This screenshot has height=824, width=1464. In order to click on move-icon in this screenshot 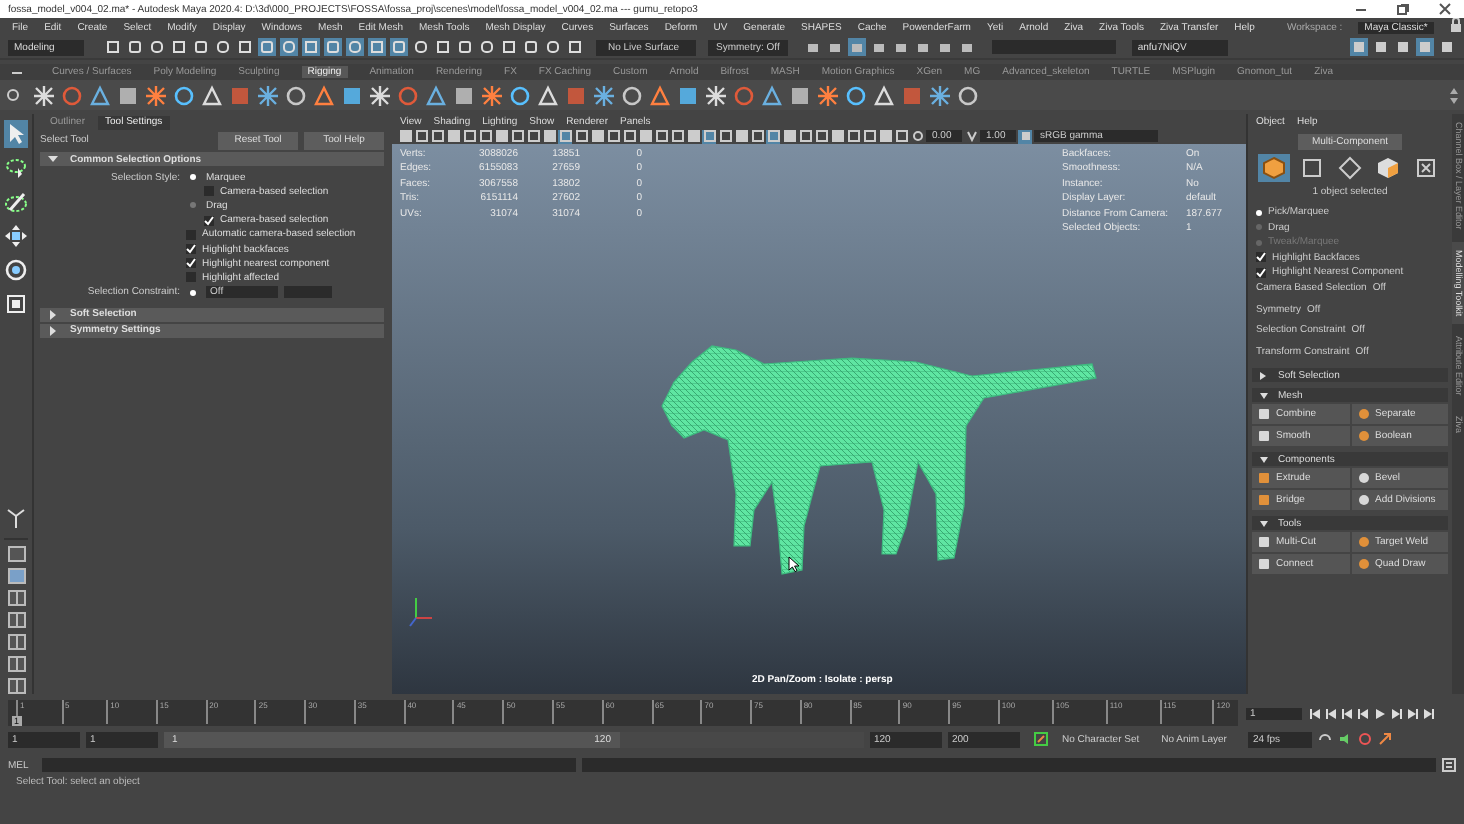, I will do `click(16, 236)`.